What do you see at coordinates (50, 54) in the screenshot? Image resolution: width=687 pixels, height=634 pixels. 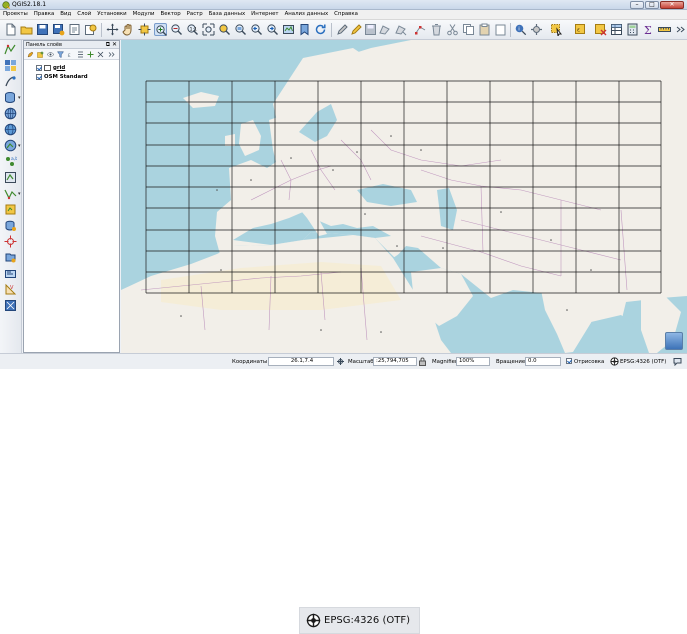 I see `manage-visibility-icon` at bounding box center [50, 54].